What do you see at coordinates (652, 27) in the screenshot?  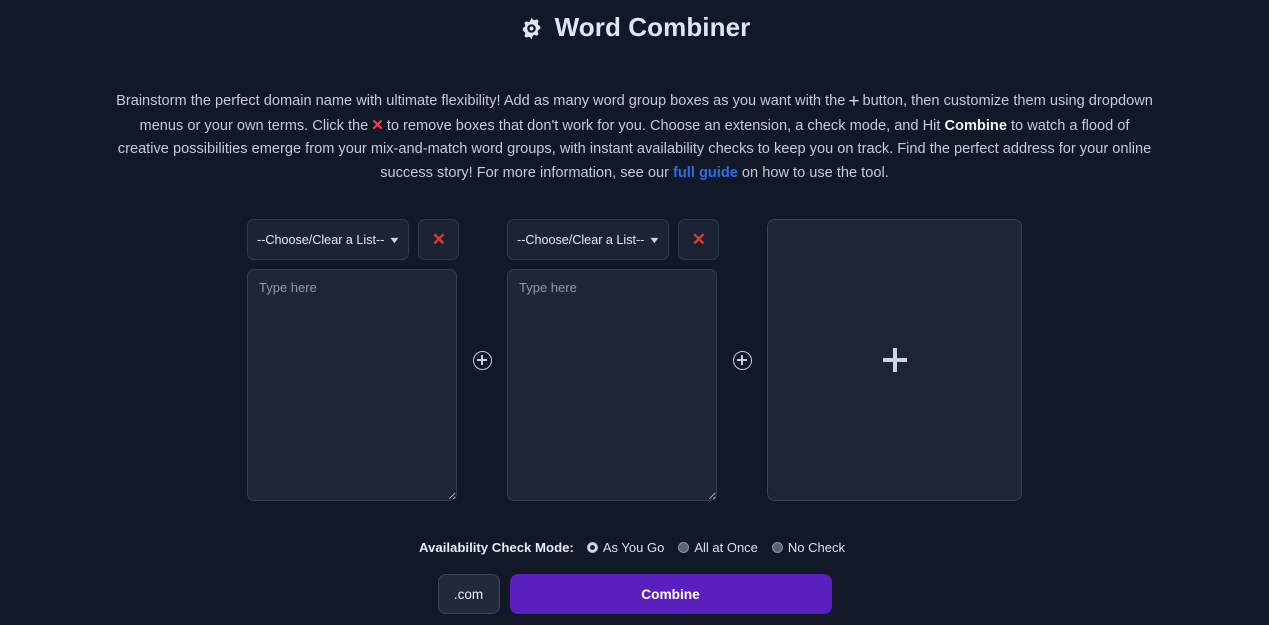 I see `page-title: Word Combiner` at bounding box center [652, 27].